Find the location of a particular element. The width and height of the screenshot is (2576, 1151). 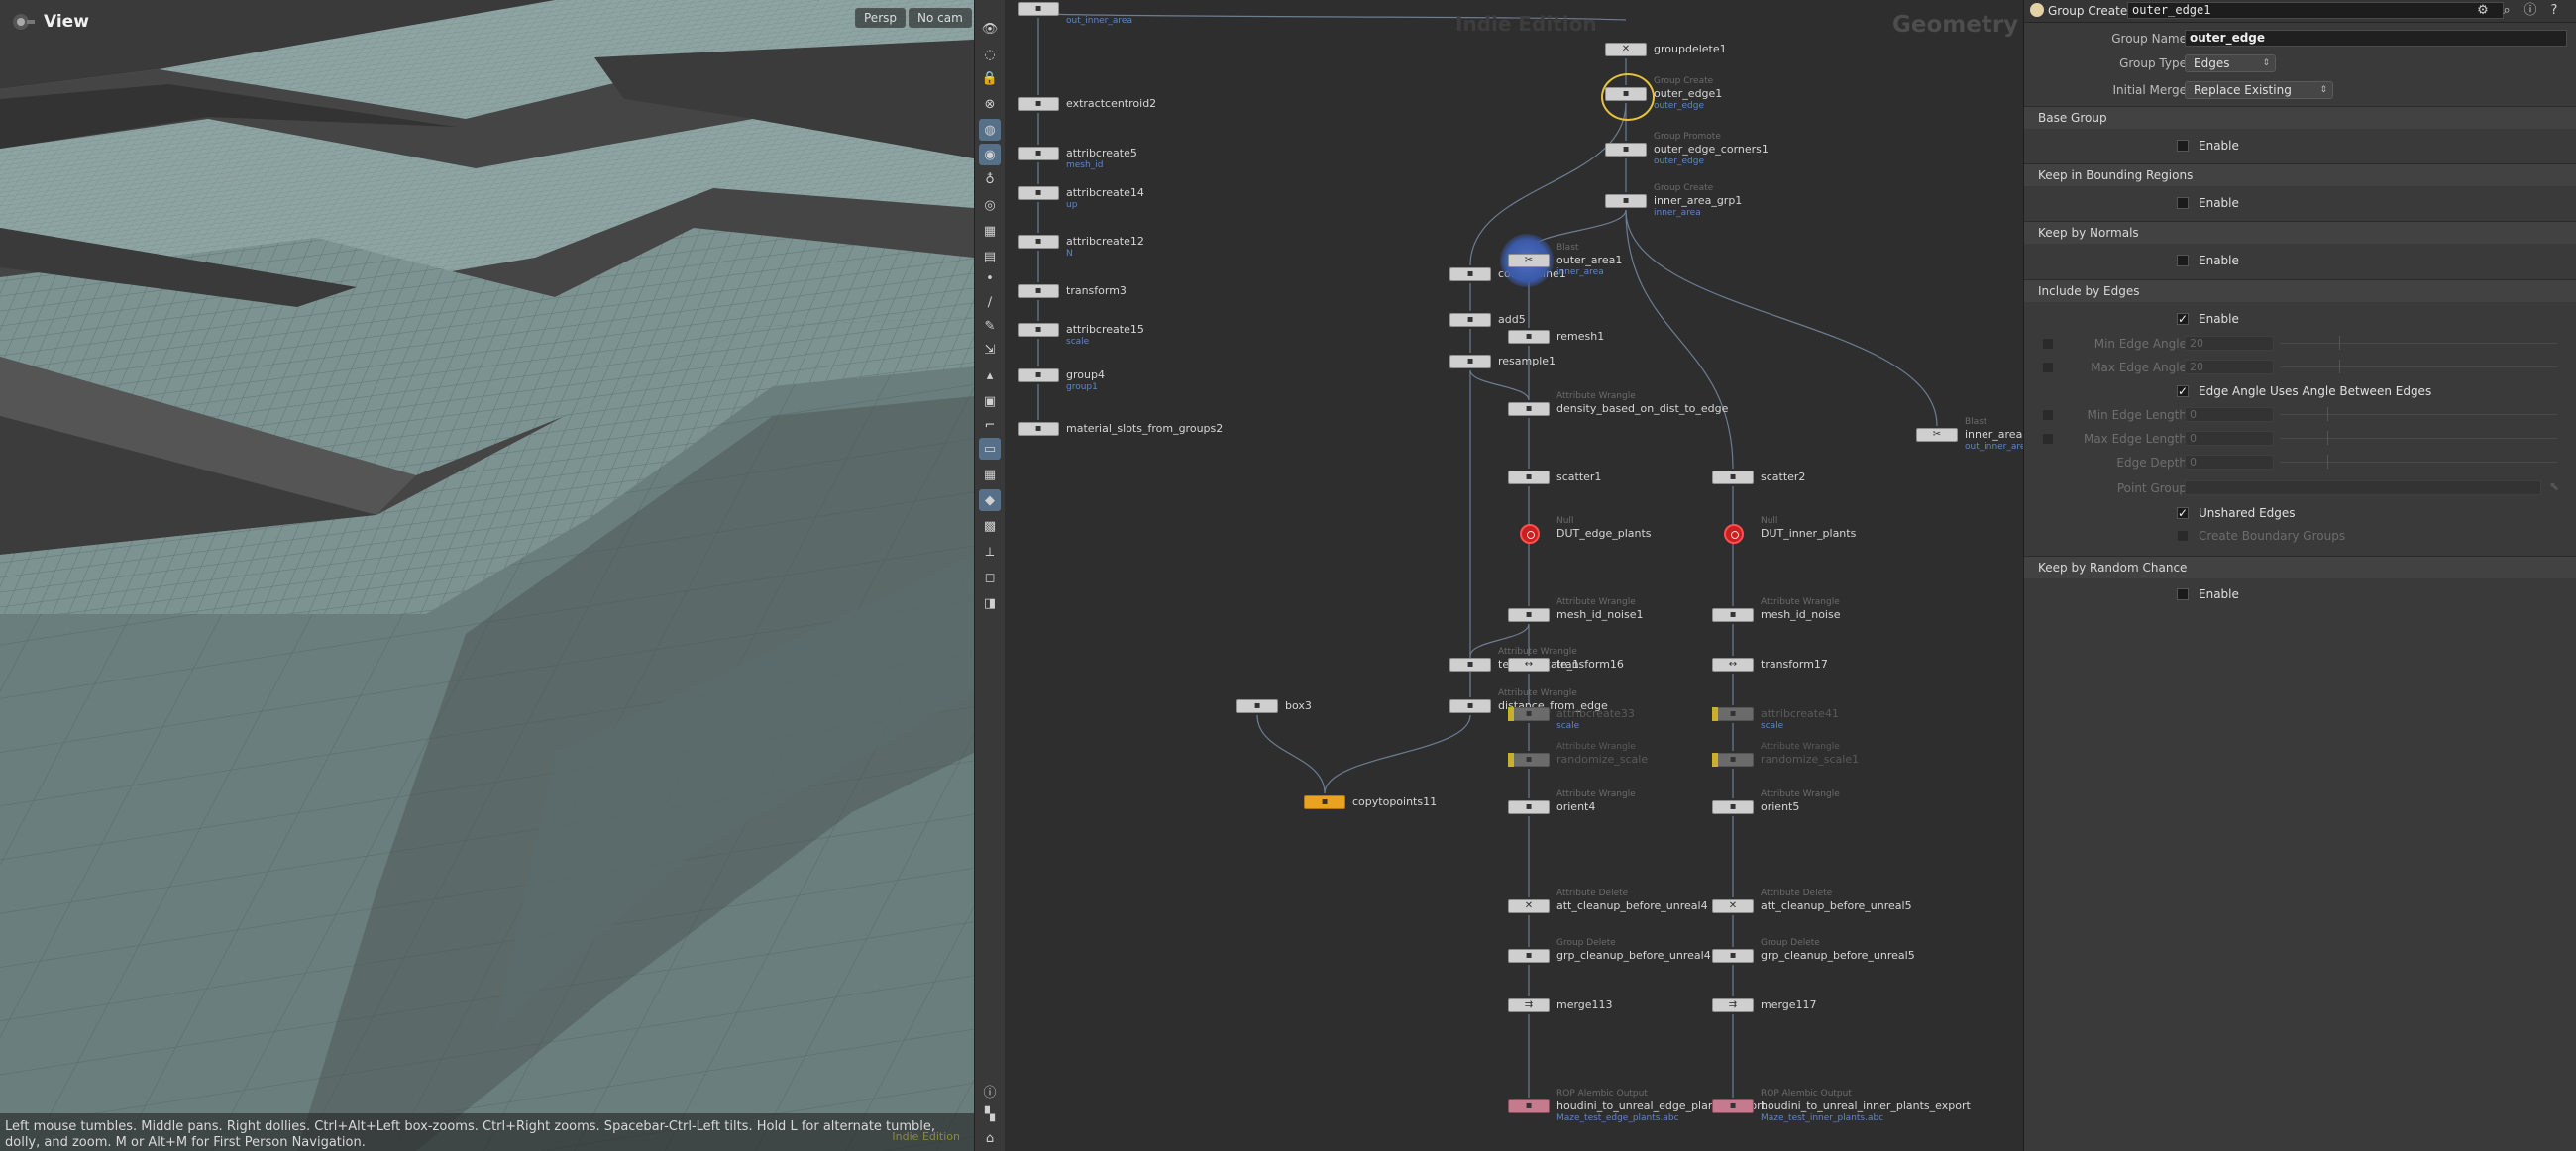

node-name-label: transform17 is located at coordinates (1795, 664).